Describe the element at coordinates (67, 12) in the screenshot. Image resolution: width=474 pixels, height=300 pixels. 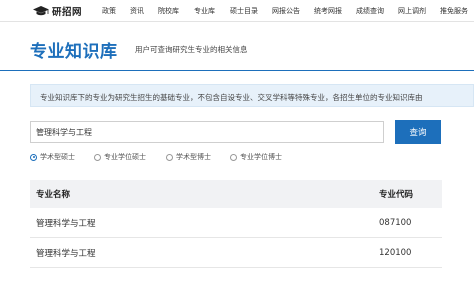
I see `logo-text: 研招网` at that location.